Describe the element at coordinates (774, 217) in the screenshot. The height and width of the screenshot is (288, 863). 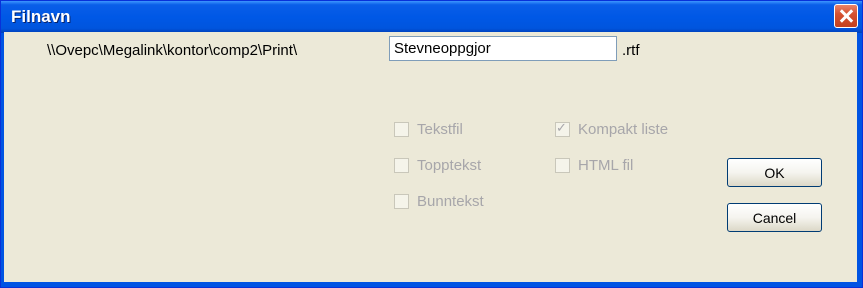
I see `cancel-button: Cancel` at that location.